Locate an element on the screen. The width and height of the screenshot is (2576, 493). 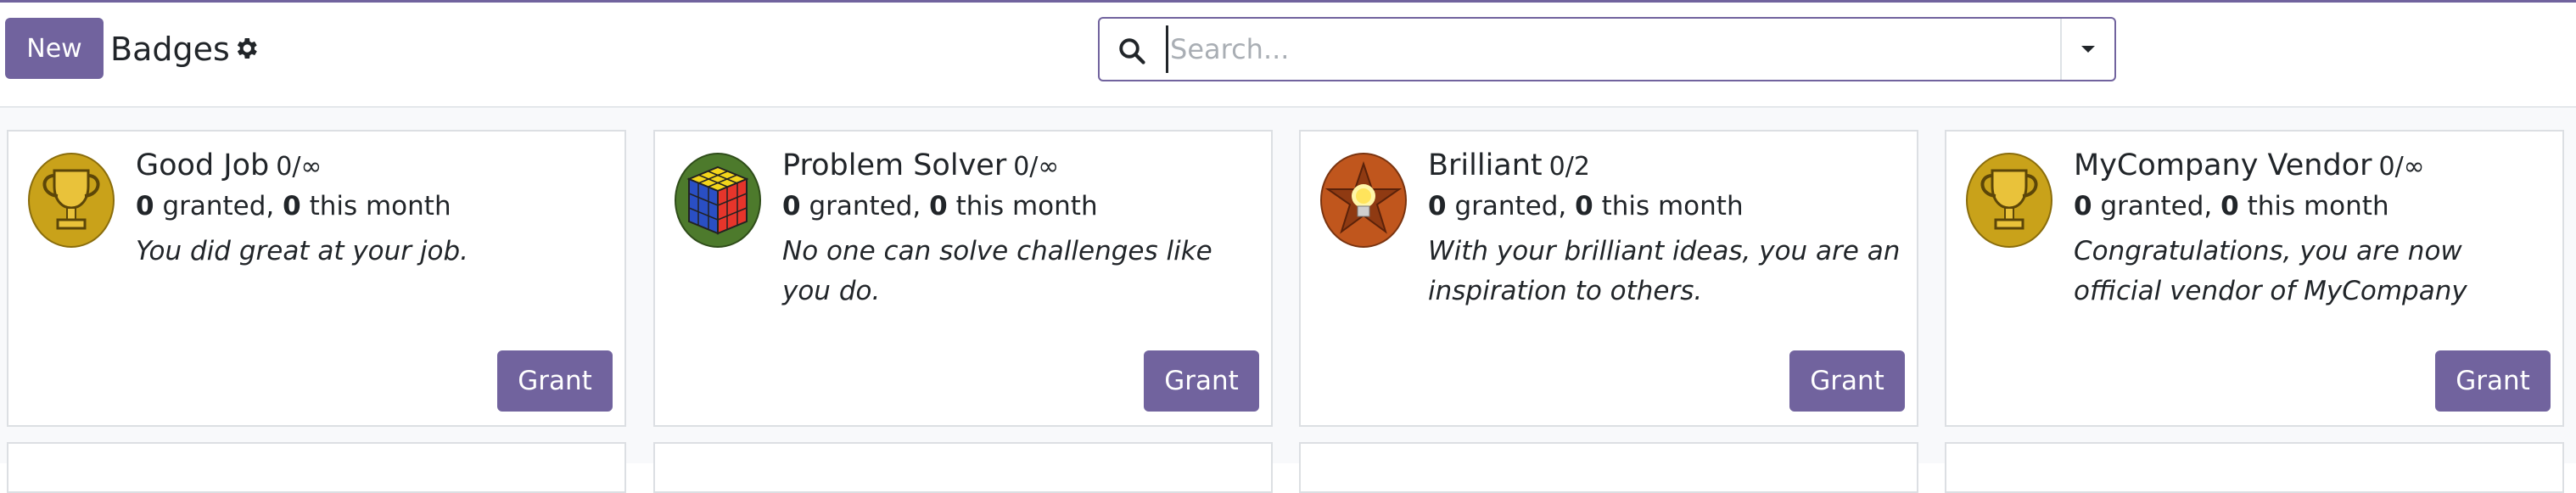
badge-title: MyCompany Vendor 0/∞ is located at coordinates (2249, 165).